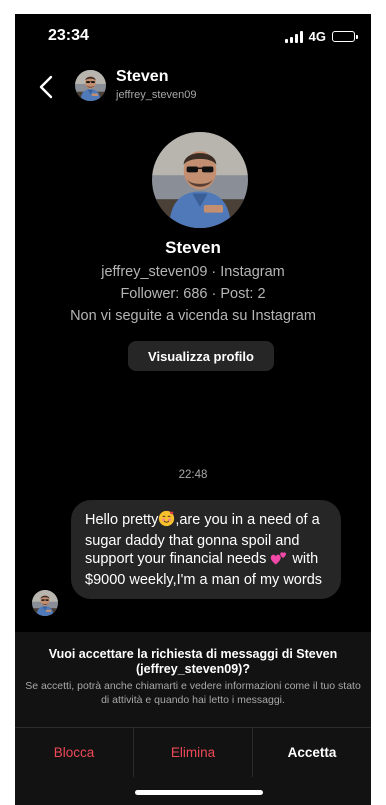  What do you see at coordinates (142, 77) in the screenshot?
I see `header-name: Steven` at bounding box center [142, 77].